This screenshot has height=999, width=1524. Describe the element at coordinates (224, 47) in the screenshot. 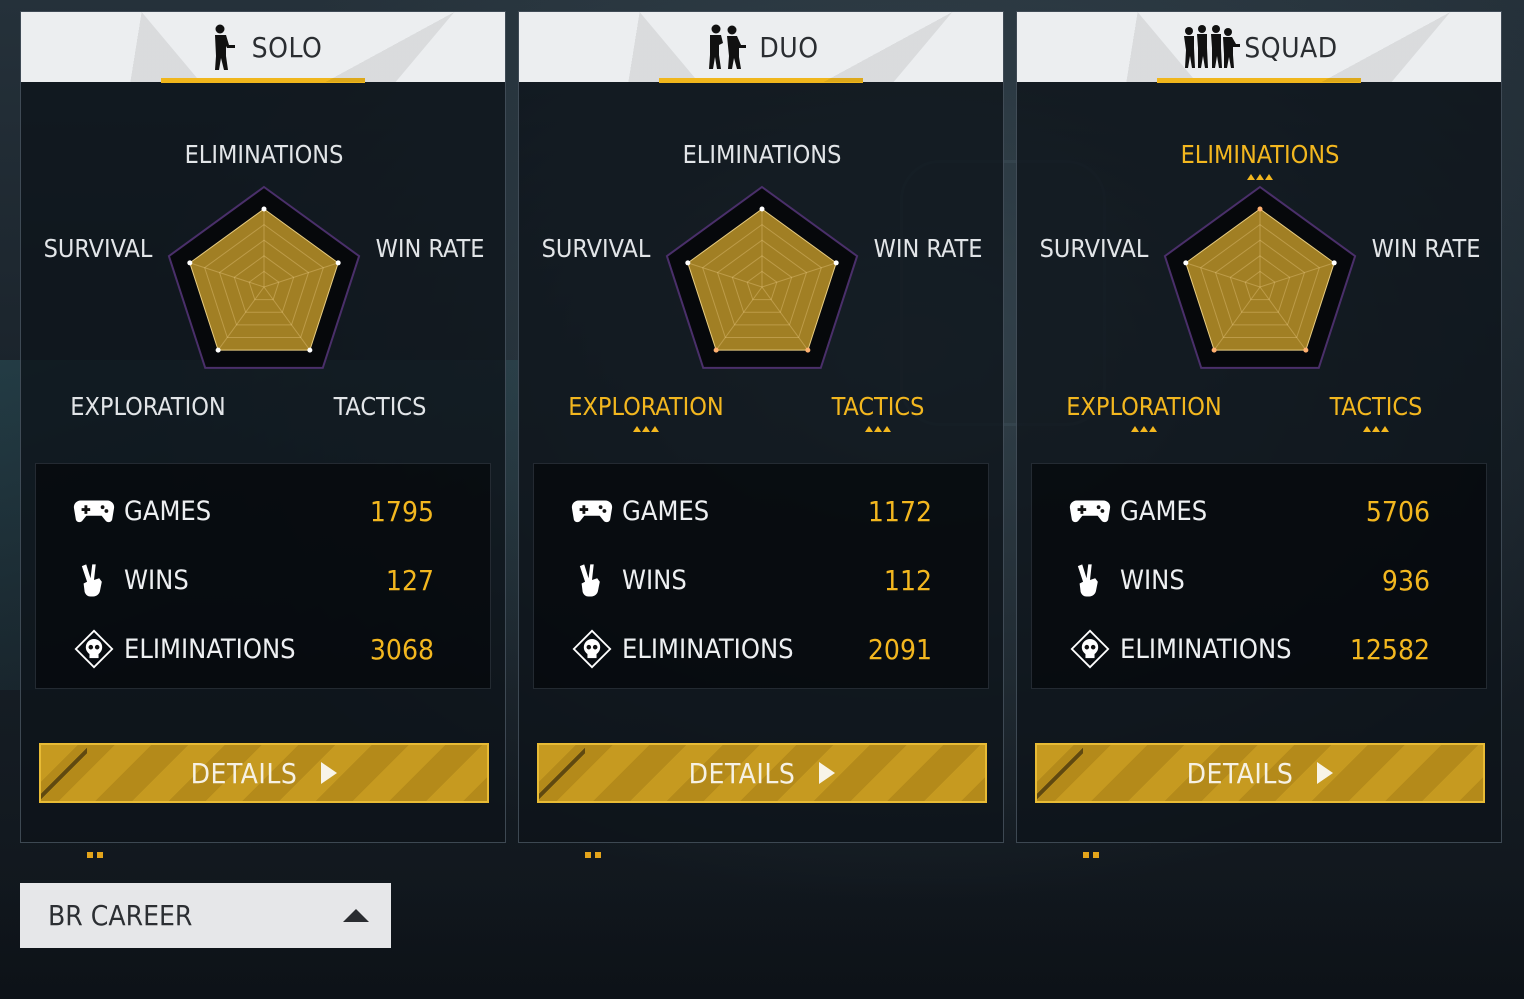

I see `soldier-silhouette-icon` at that location.